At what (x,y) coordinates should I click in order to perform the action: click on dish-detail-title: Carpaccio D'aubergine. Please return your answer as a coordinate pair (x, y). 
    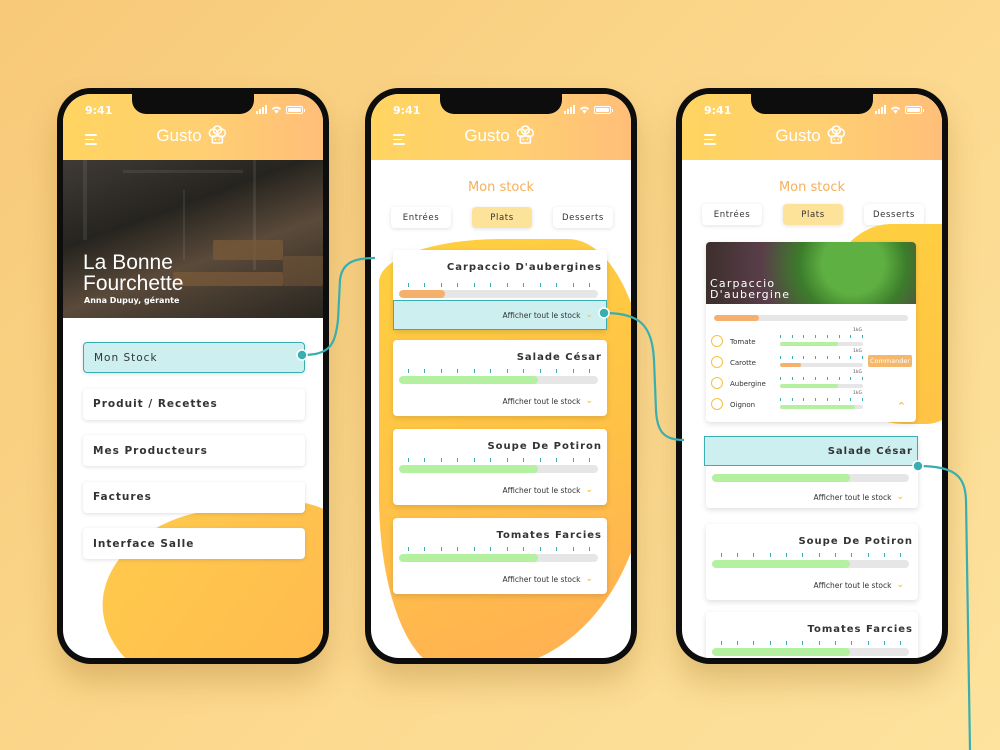
    Looking at the image, I should click on (750, 289).